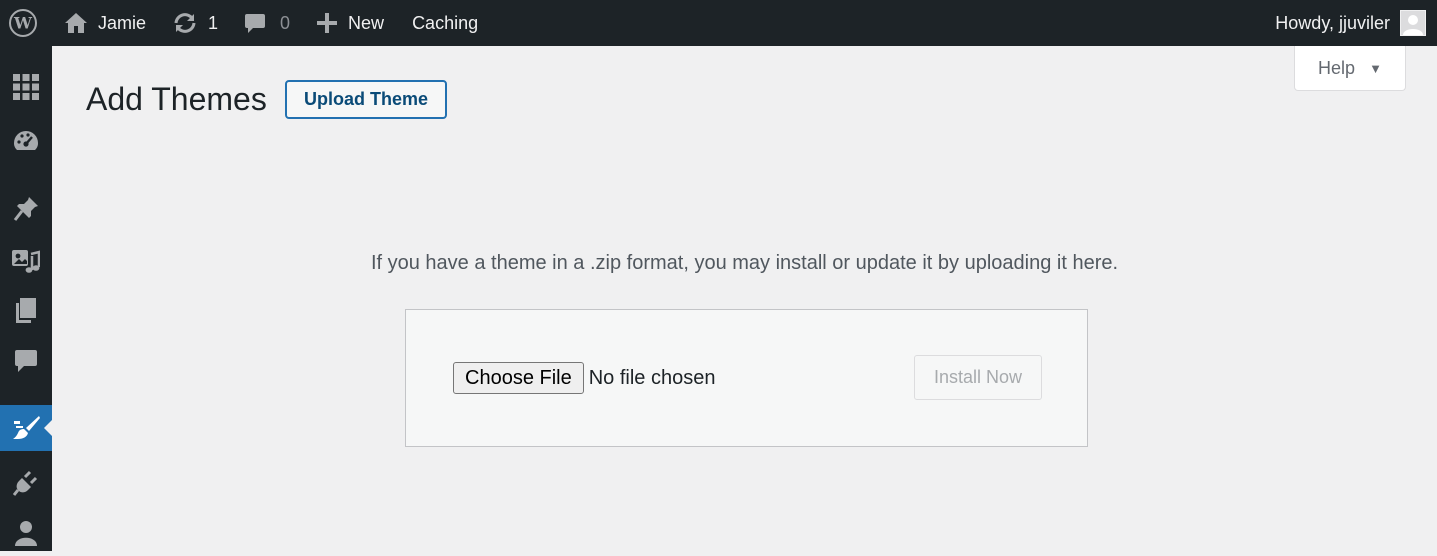  I want to click on choose-file-button: Choose File, so click(518, 378).